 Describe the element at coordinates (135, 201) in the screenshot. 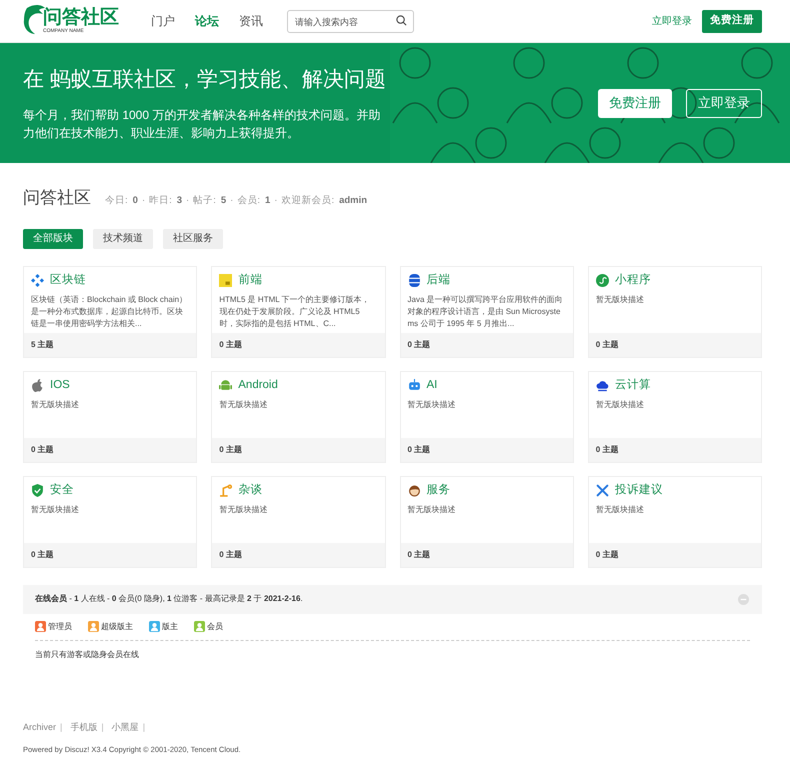

I see `stat-value: 0` at that location.